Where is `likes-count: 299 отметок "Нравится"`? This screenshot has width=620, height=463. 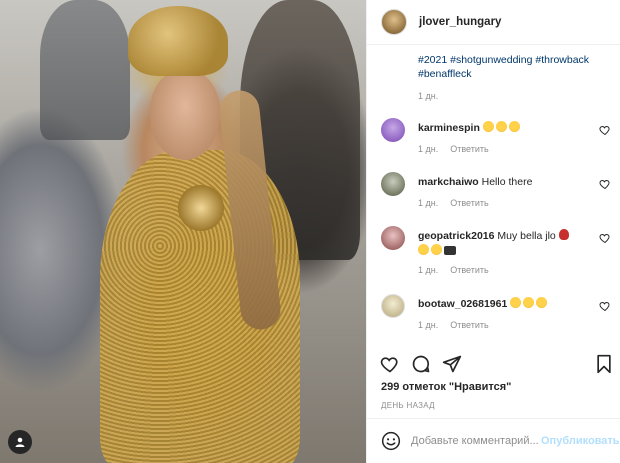 likes-count: 299 отметок "Нравится" is located at coordinates (446, 387).